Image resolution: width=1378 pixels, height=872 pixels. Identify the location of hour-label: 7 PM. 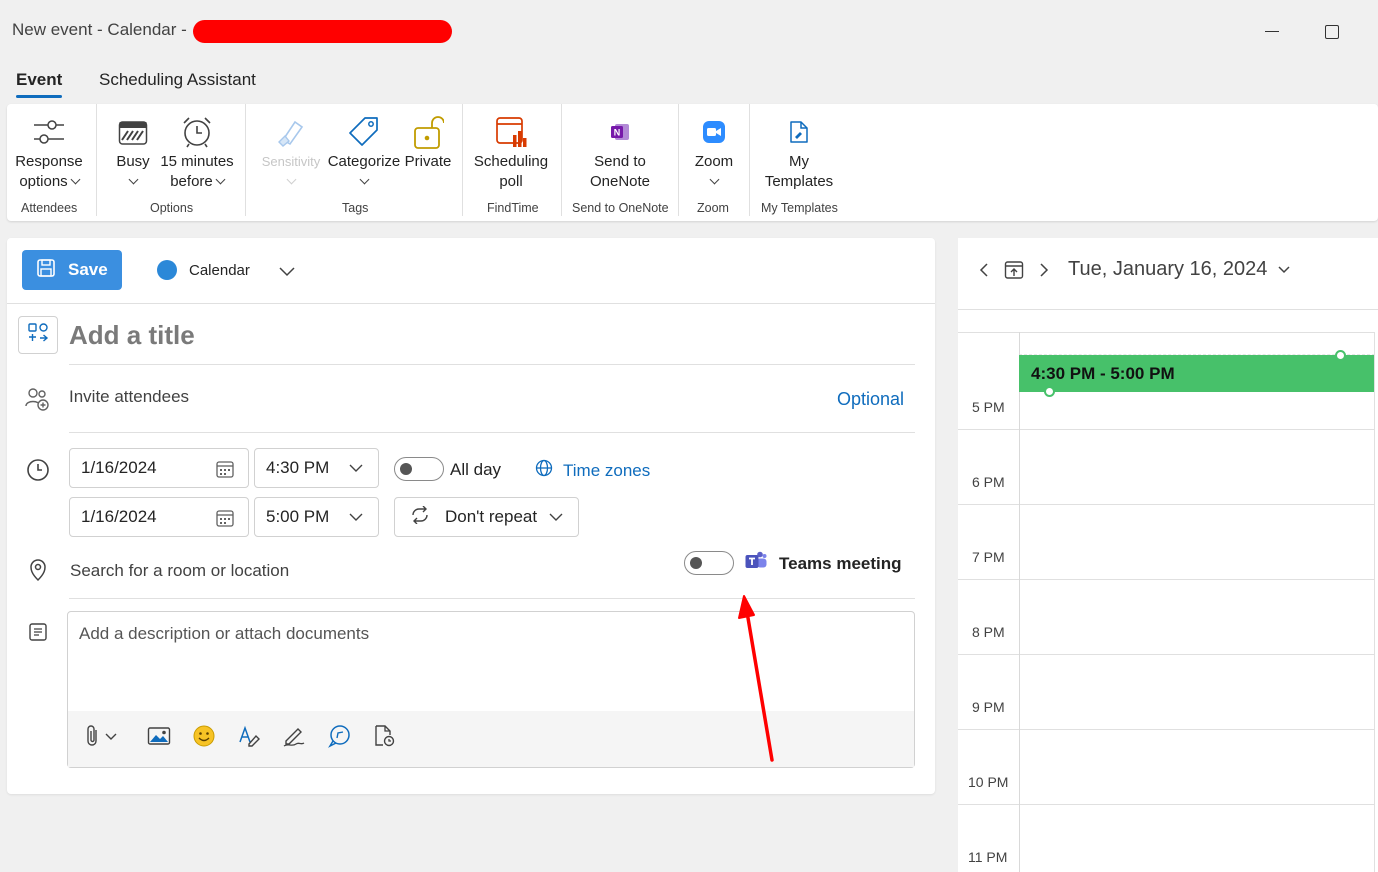
(988, 557).